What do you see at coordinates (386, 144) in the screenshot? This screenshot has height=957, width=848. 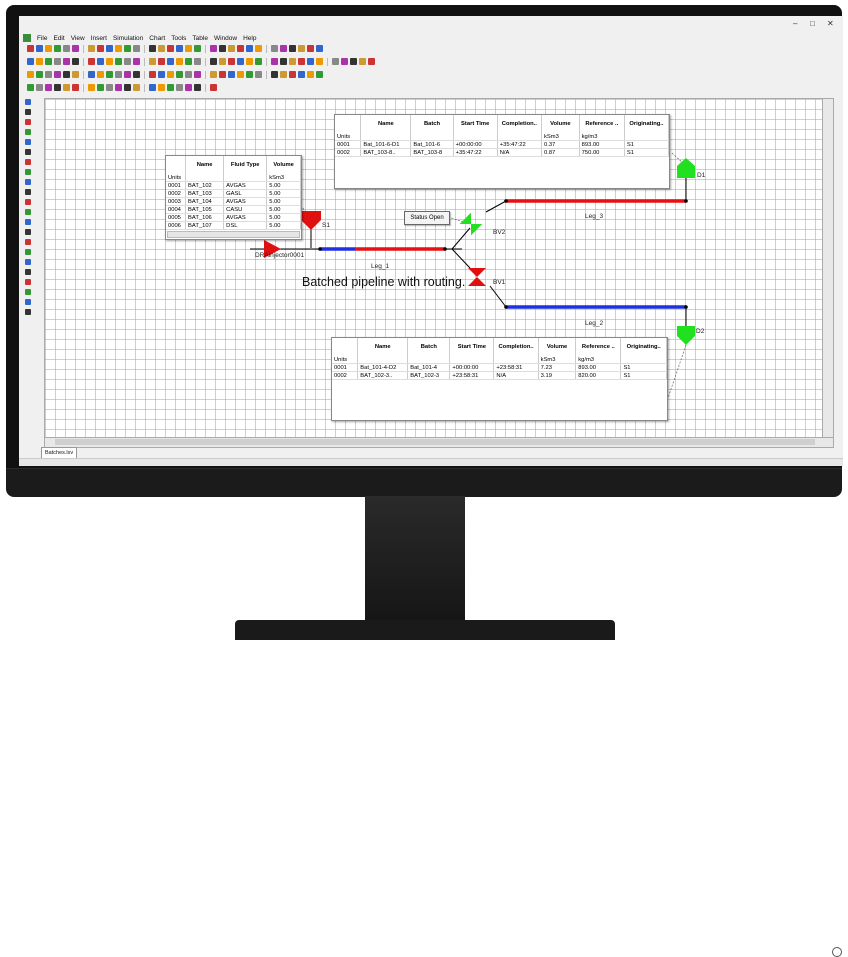 I see `table-cell: Bat_101-6-D1` at bounding box center [386, 144].